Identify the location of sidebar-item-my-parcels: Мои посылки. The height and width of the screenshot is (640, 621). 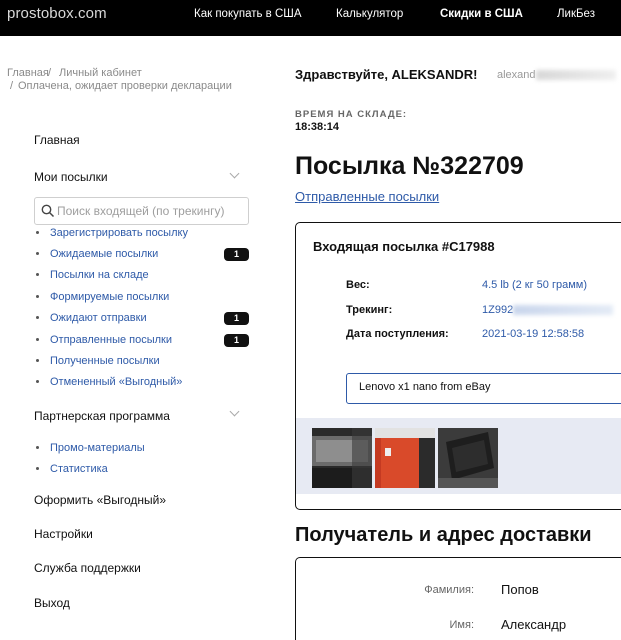
(71, 177).